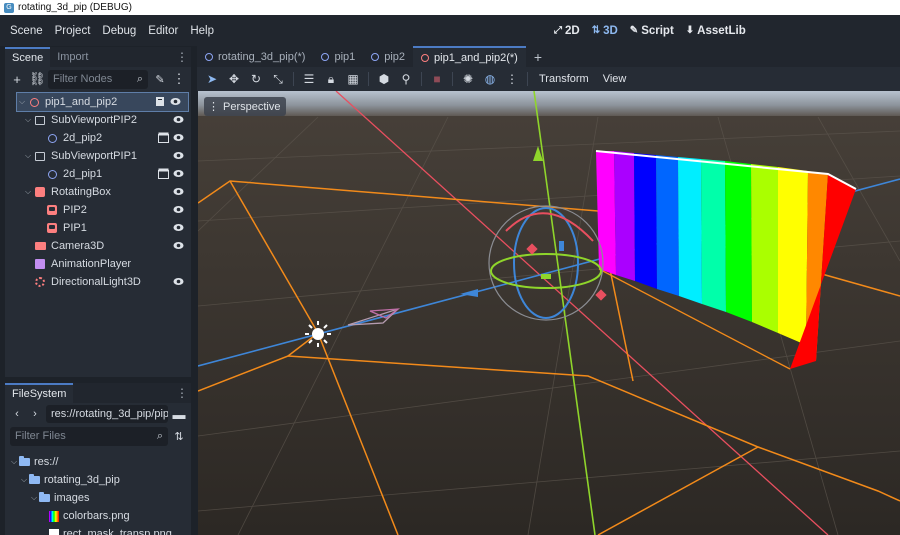 The width and height of the screenshot is (900, 535). Describe the element at coordinates (98, 498) in the screenshot. I see `folder-item: ⌵ images` at that location.